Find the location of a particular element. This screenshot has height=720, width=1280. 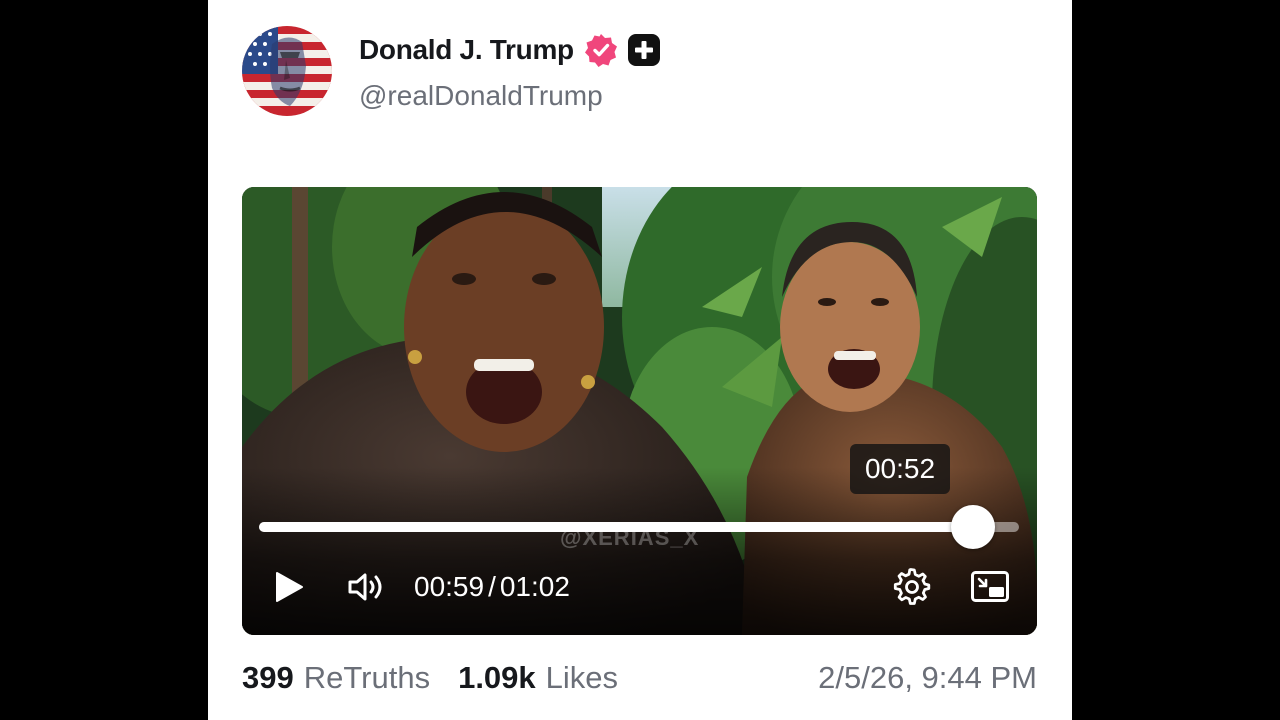

handle: @realDonaldTrump is located at coordinates (481, 96).